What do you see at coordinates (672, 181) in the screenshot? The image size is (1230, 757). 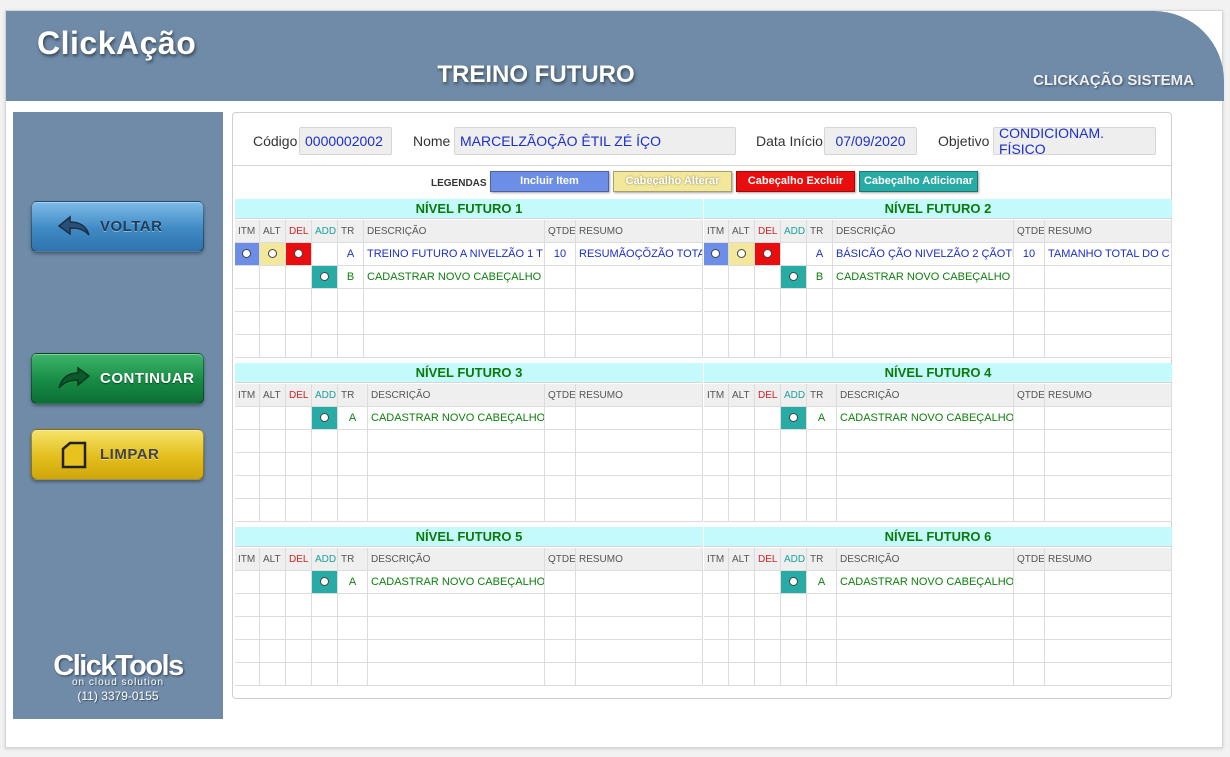 I see `legend-cabecalho-alterar: Cabeçalho Alterar` at bounding box center [672, 181].